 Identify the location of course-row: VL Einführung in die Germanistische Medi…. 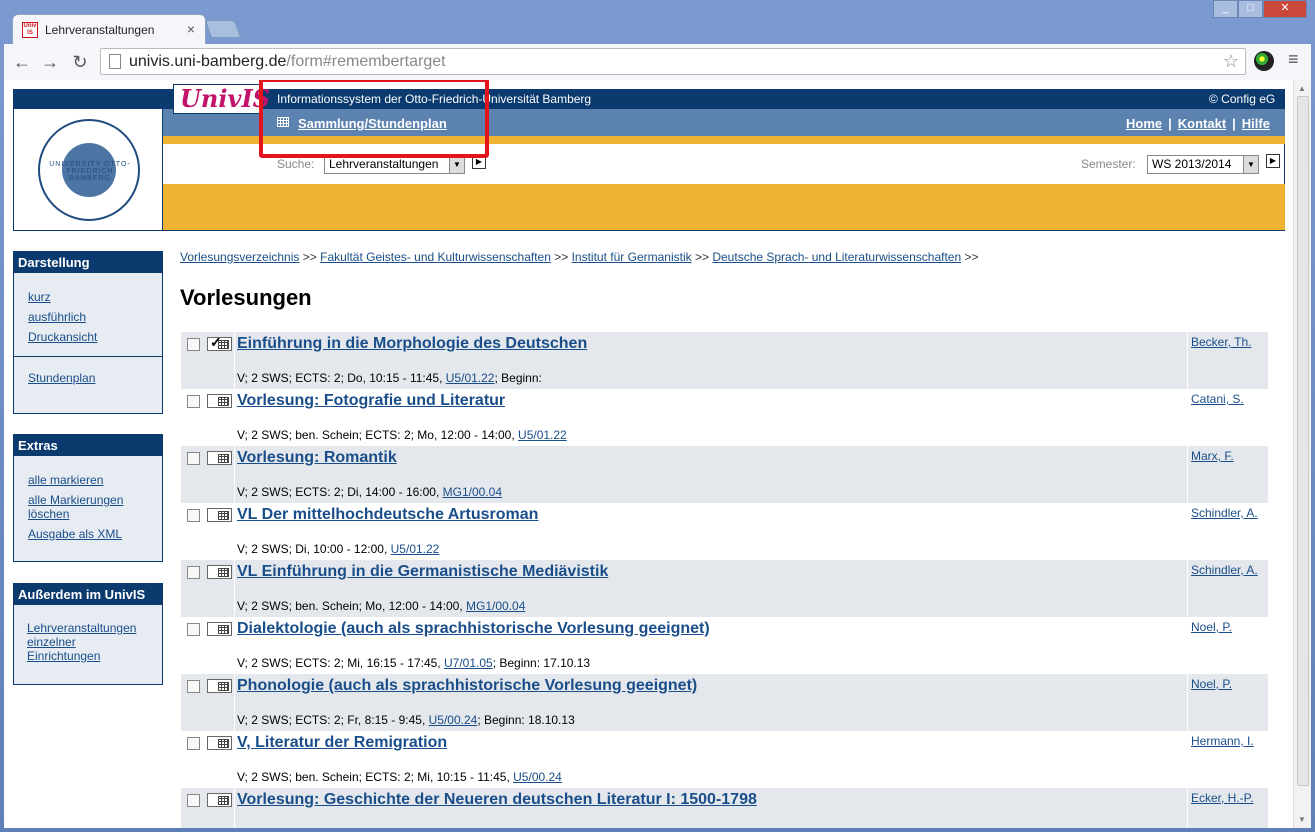
(724, 588).